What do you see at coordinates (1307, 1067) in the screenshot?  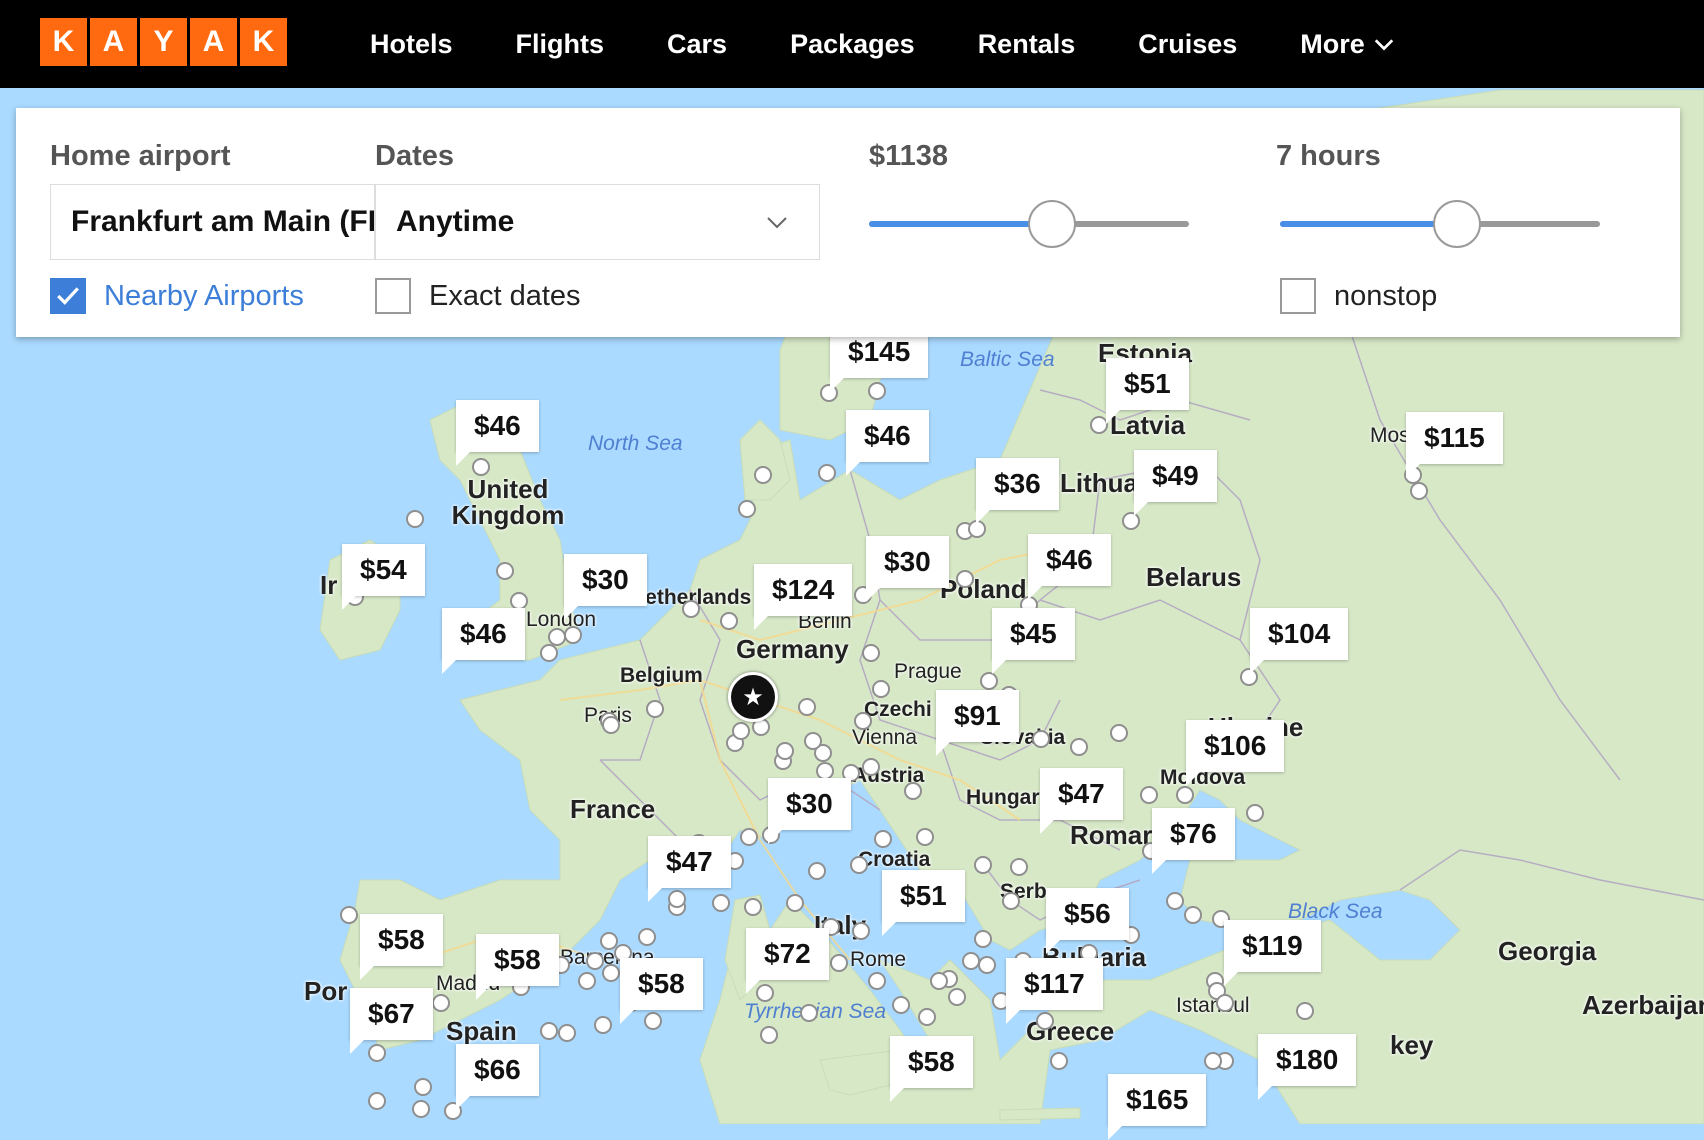 I see `price-pin: $180` at bounding box center [1307, 1067].